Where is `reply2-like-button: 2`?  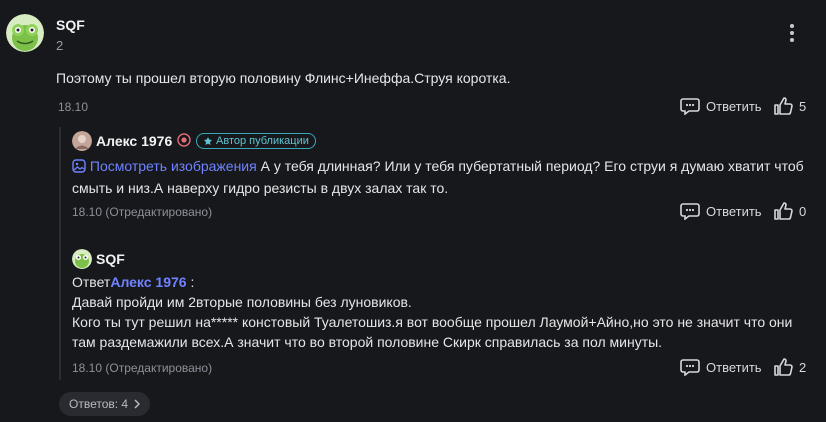 reply2-like-button: 2 is located at coordinates (789, 367).